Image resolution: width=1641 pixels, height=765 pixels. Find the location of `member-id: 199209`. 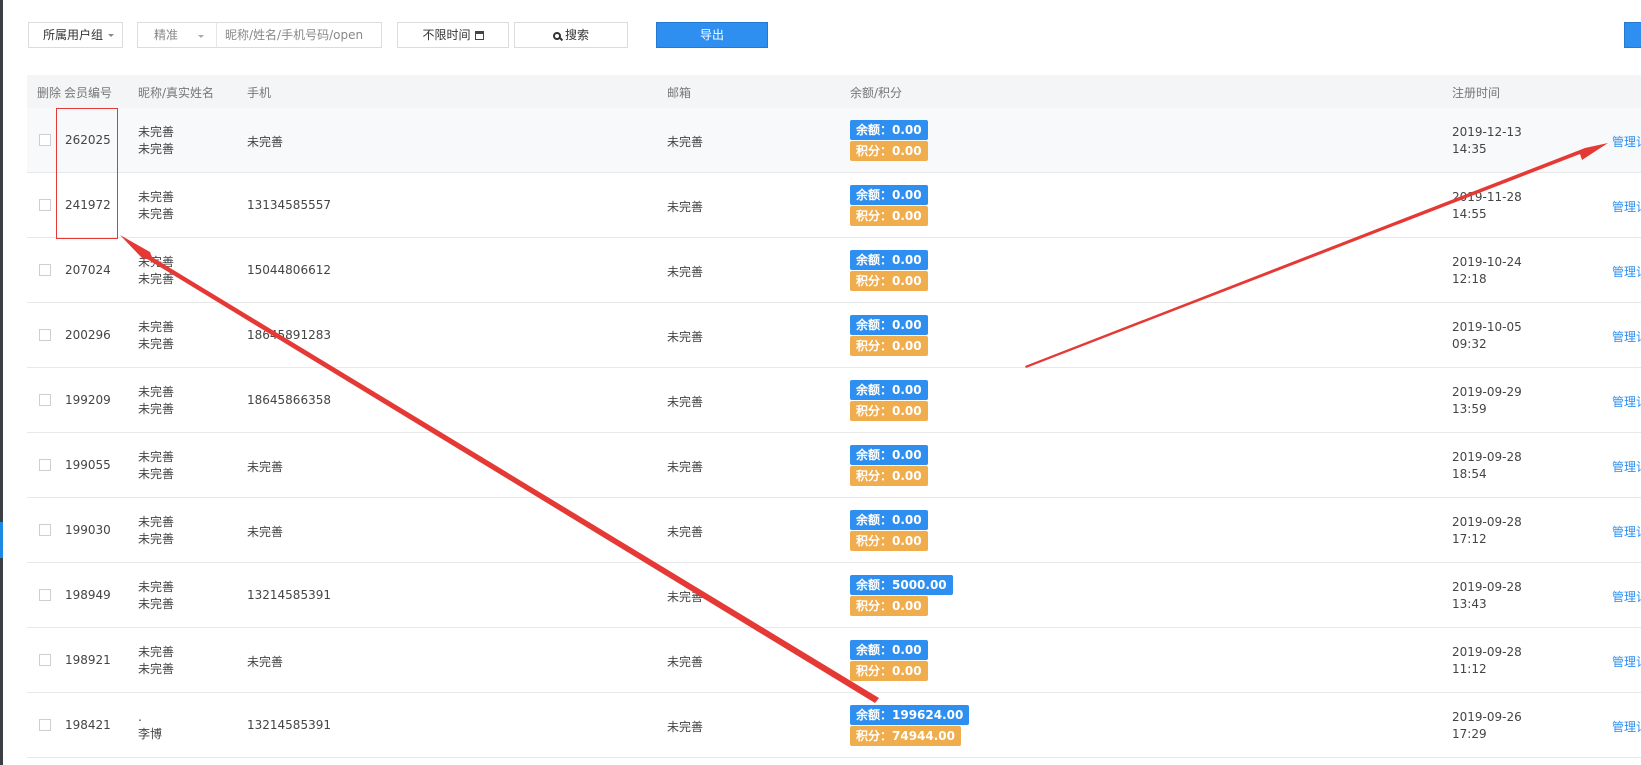

member-id: 199209 is located at coordinates (88, 400).